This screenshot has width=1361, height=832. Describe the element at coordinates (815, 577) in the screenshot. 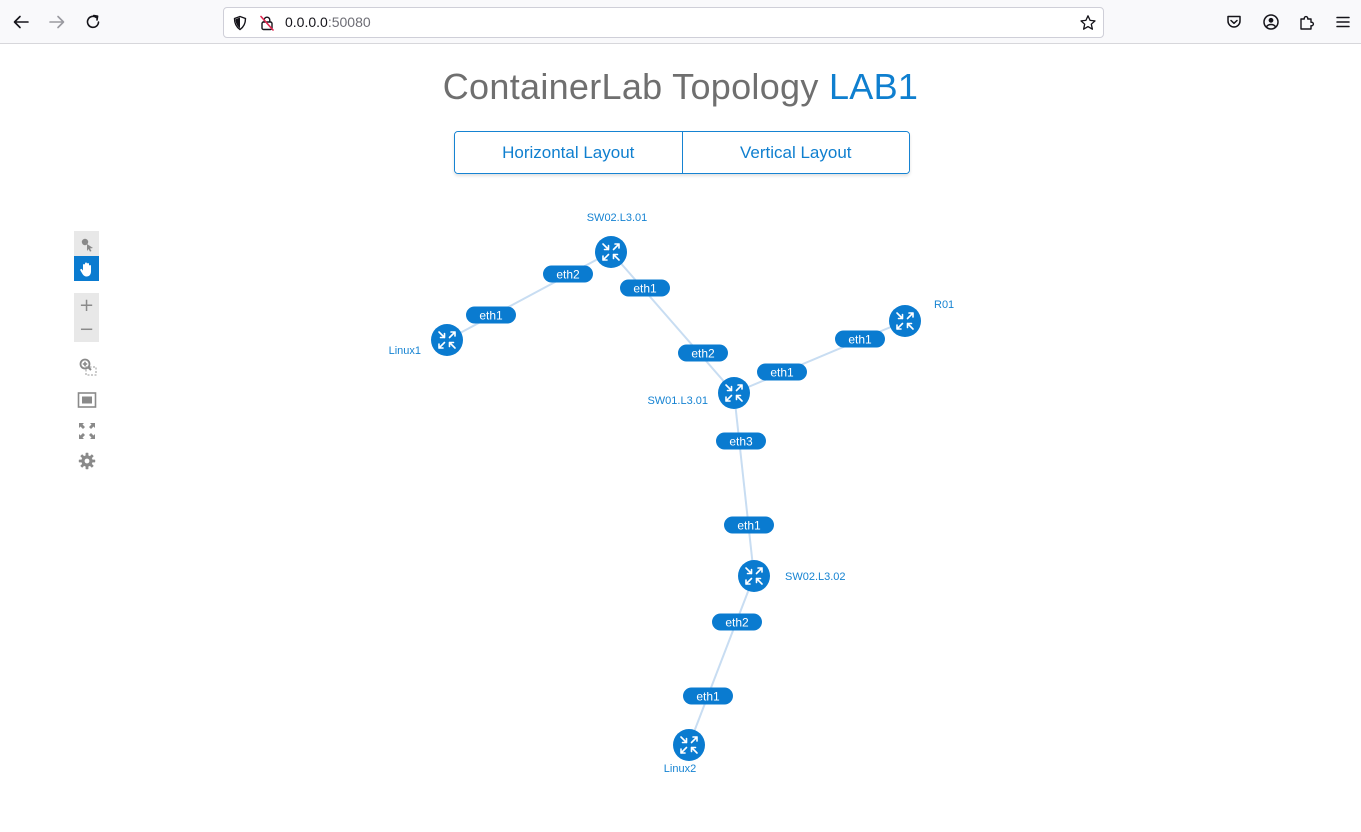

I see `node-label: SW02.L3.02` at that location.